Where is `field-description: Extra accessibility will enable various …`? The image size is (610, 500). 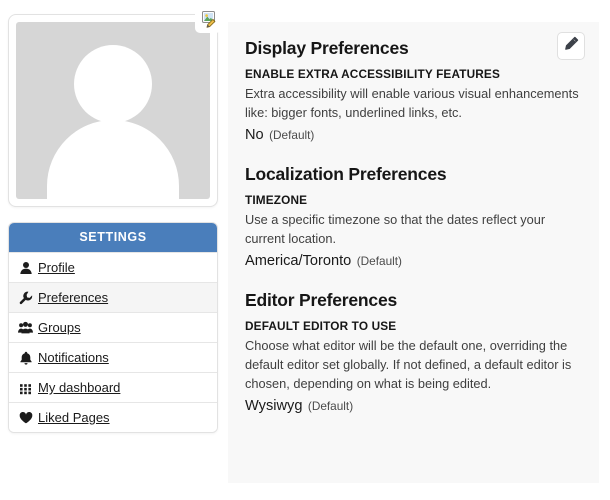
field-description: Extra accessibility will enable various … is located at coordinates (412, 103).